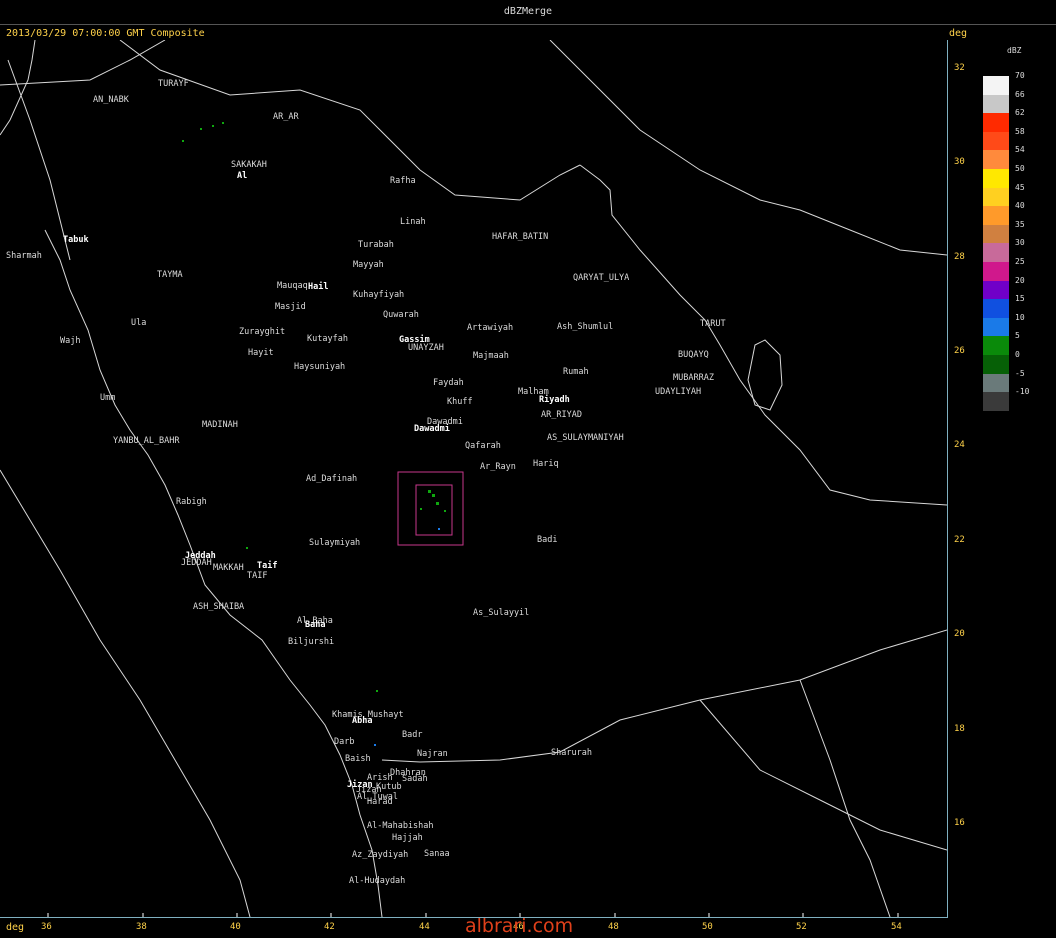  I want to click on city-label: Baish, so click(358, 759).